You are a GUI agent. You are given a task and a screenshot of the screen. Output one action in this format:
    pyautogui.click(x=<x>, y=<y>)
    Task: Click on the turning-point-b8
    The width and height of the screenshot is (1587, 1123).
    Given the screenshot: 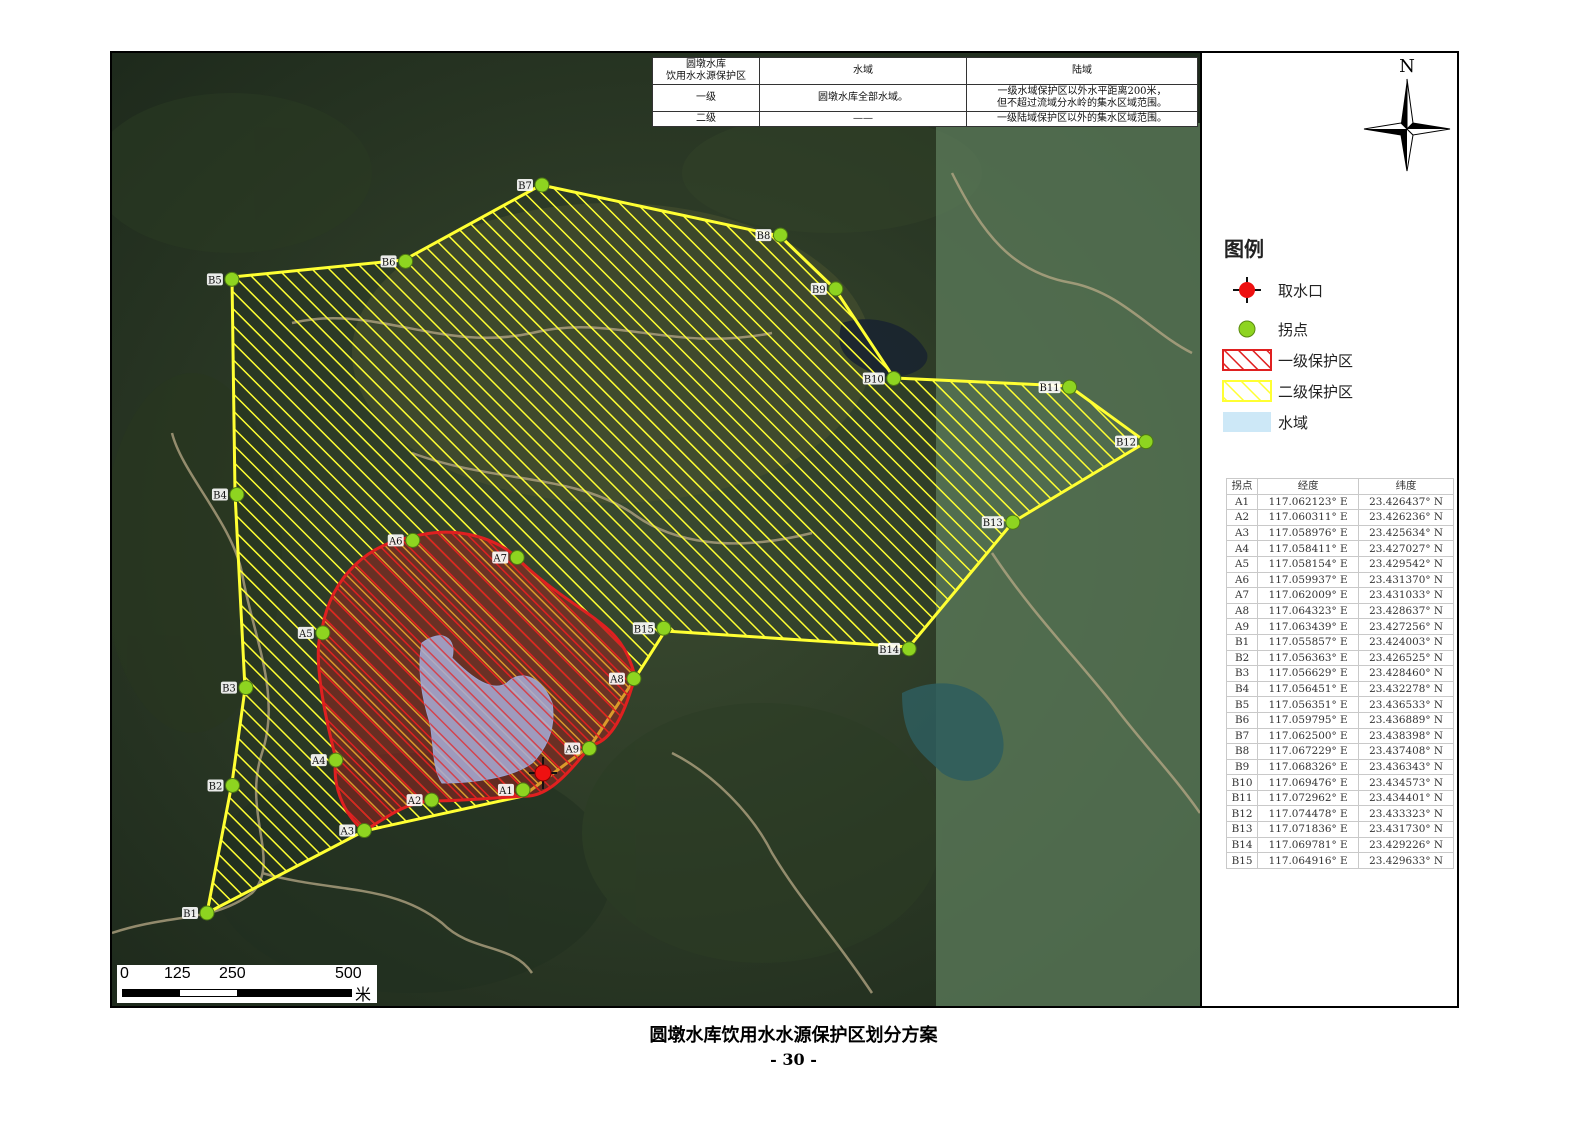 What is the action you would take?
    pyautogui.click(x=780, y=235)
    